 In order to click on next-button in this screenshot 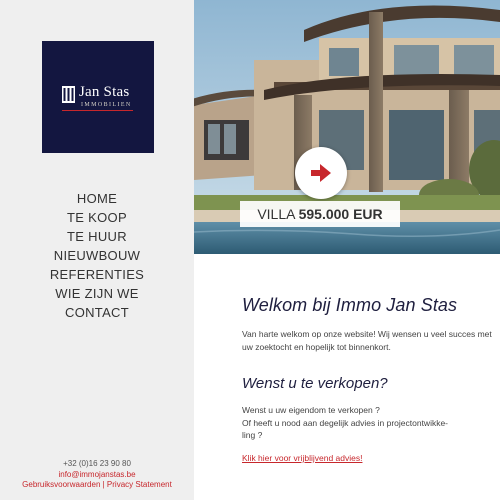, I will do `click(321, 173)`.